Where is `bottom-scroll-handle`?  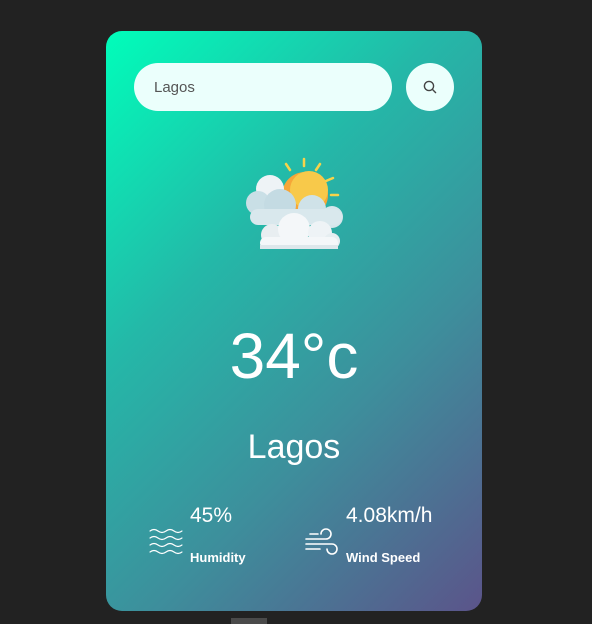 bottom-scroll-handle is located at coordinates (249, 621).